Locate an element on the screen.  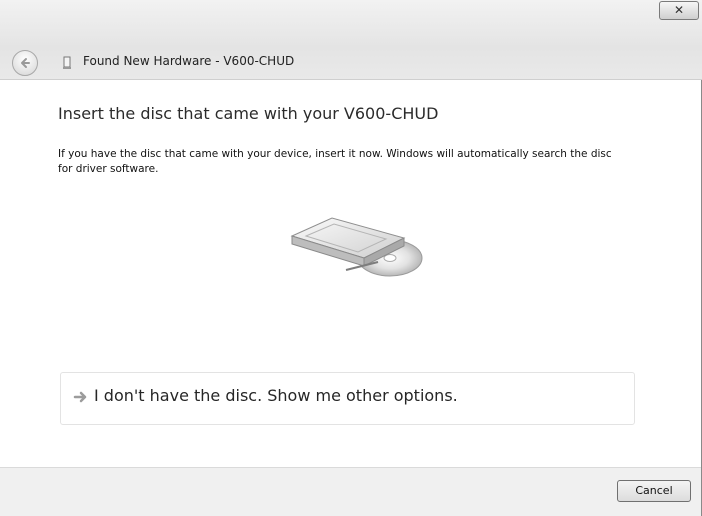
right-arrow-icon is located at coordinates (80, 397).